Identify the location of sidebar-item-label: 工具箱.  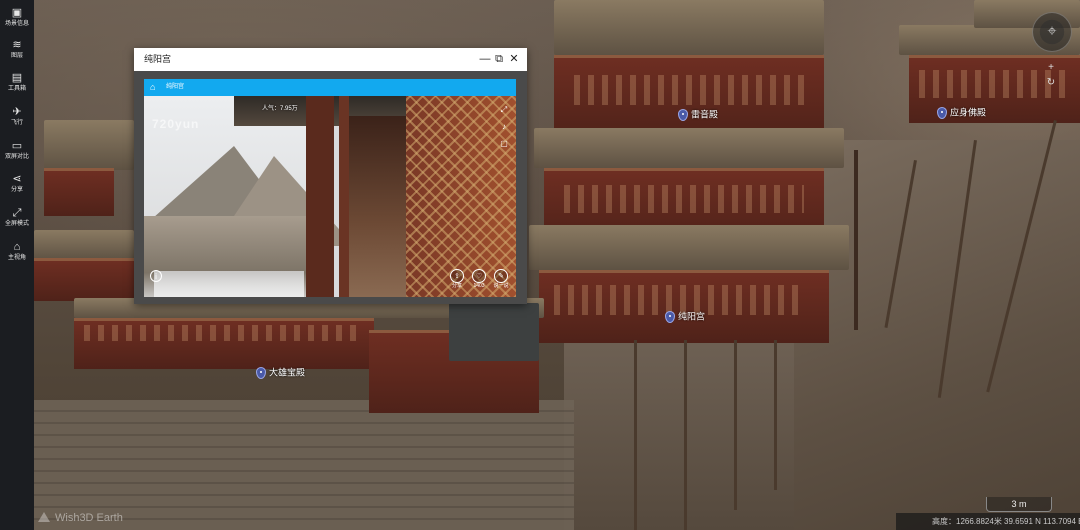
(16, 89).